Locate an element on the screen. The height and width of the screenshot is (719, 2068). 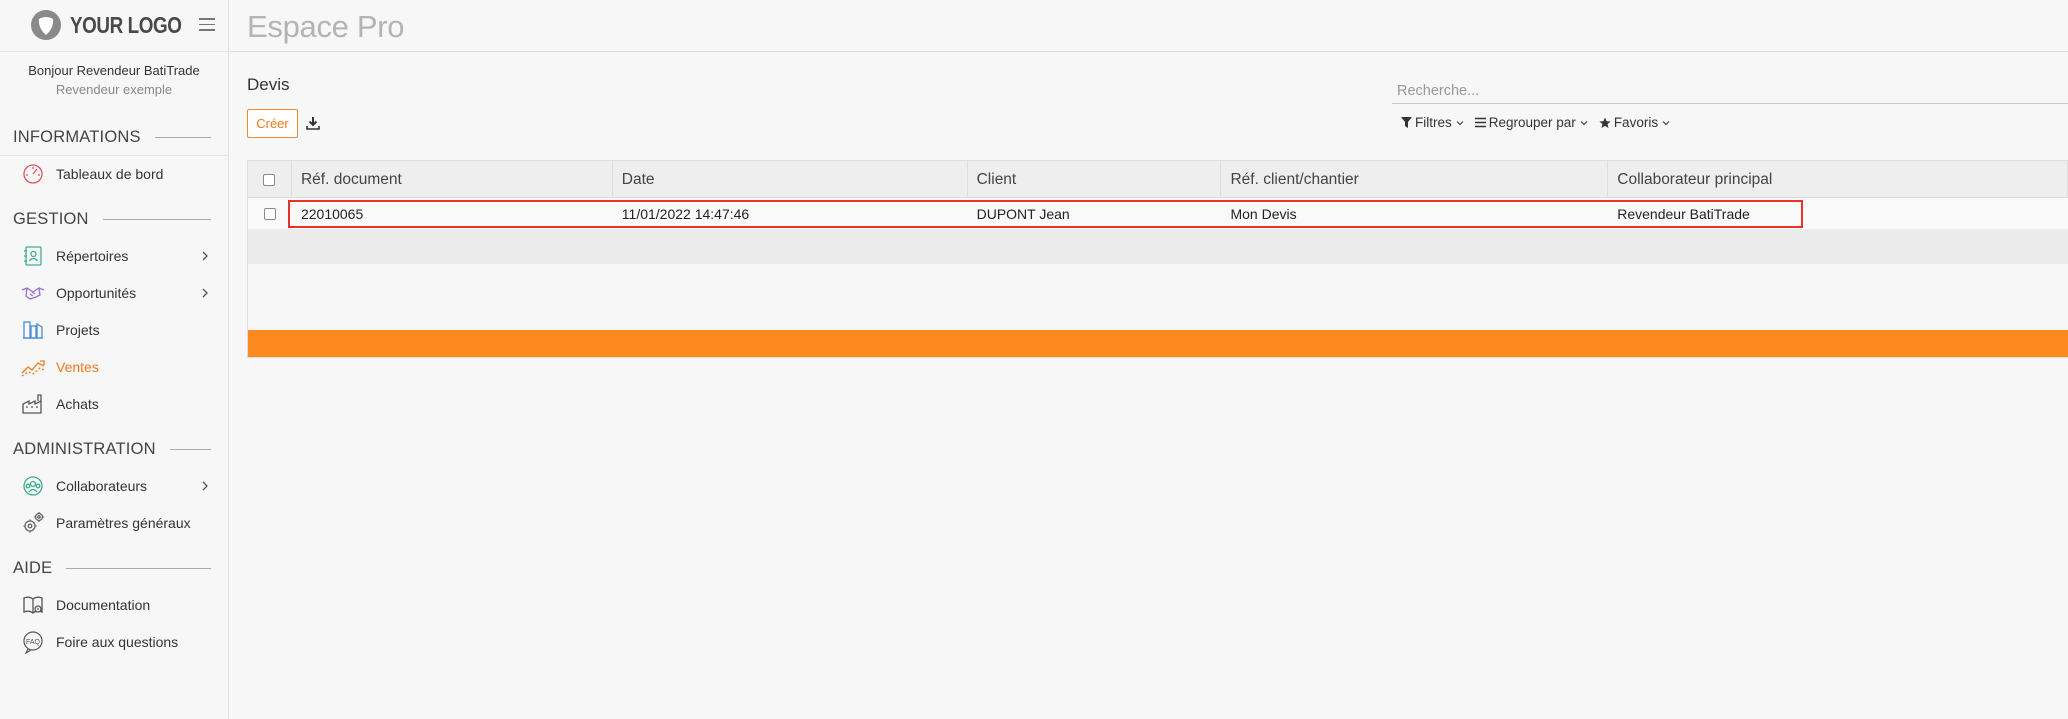
favorites-button: Favoris is located at coordinates (1635, 122).